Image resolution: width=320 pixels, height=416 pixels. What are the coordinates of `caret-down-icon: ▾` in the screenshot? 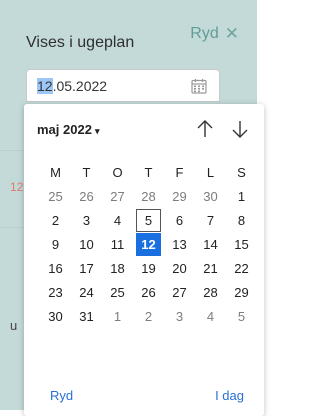 It's located at (97, 131).